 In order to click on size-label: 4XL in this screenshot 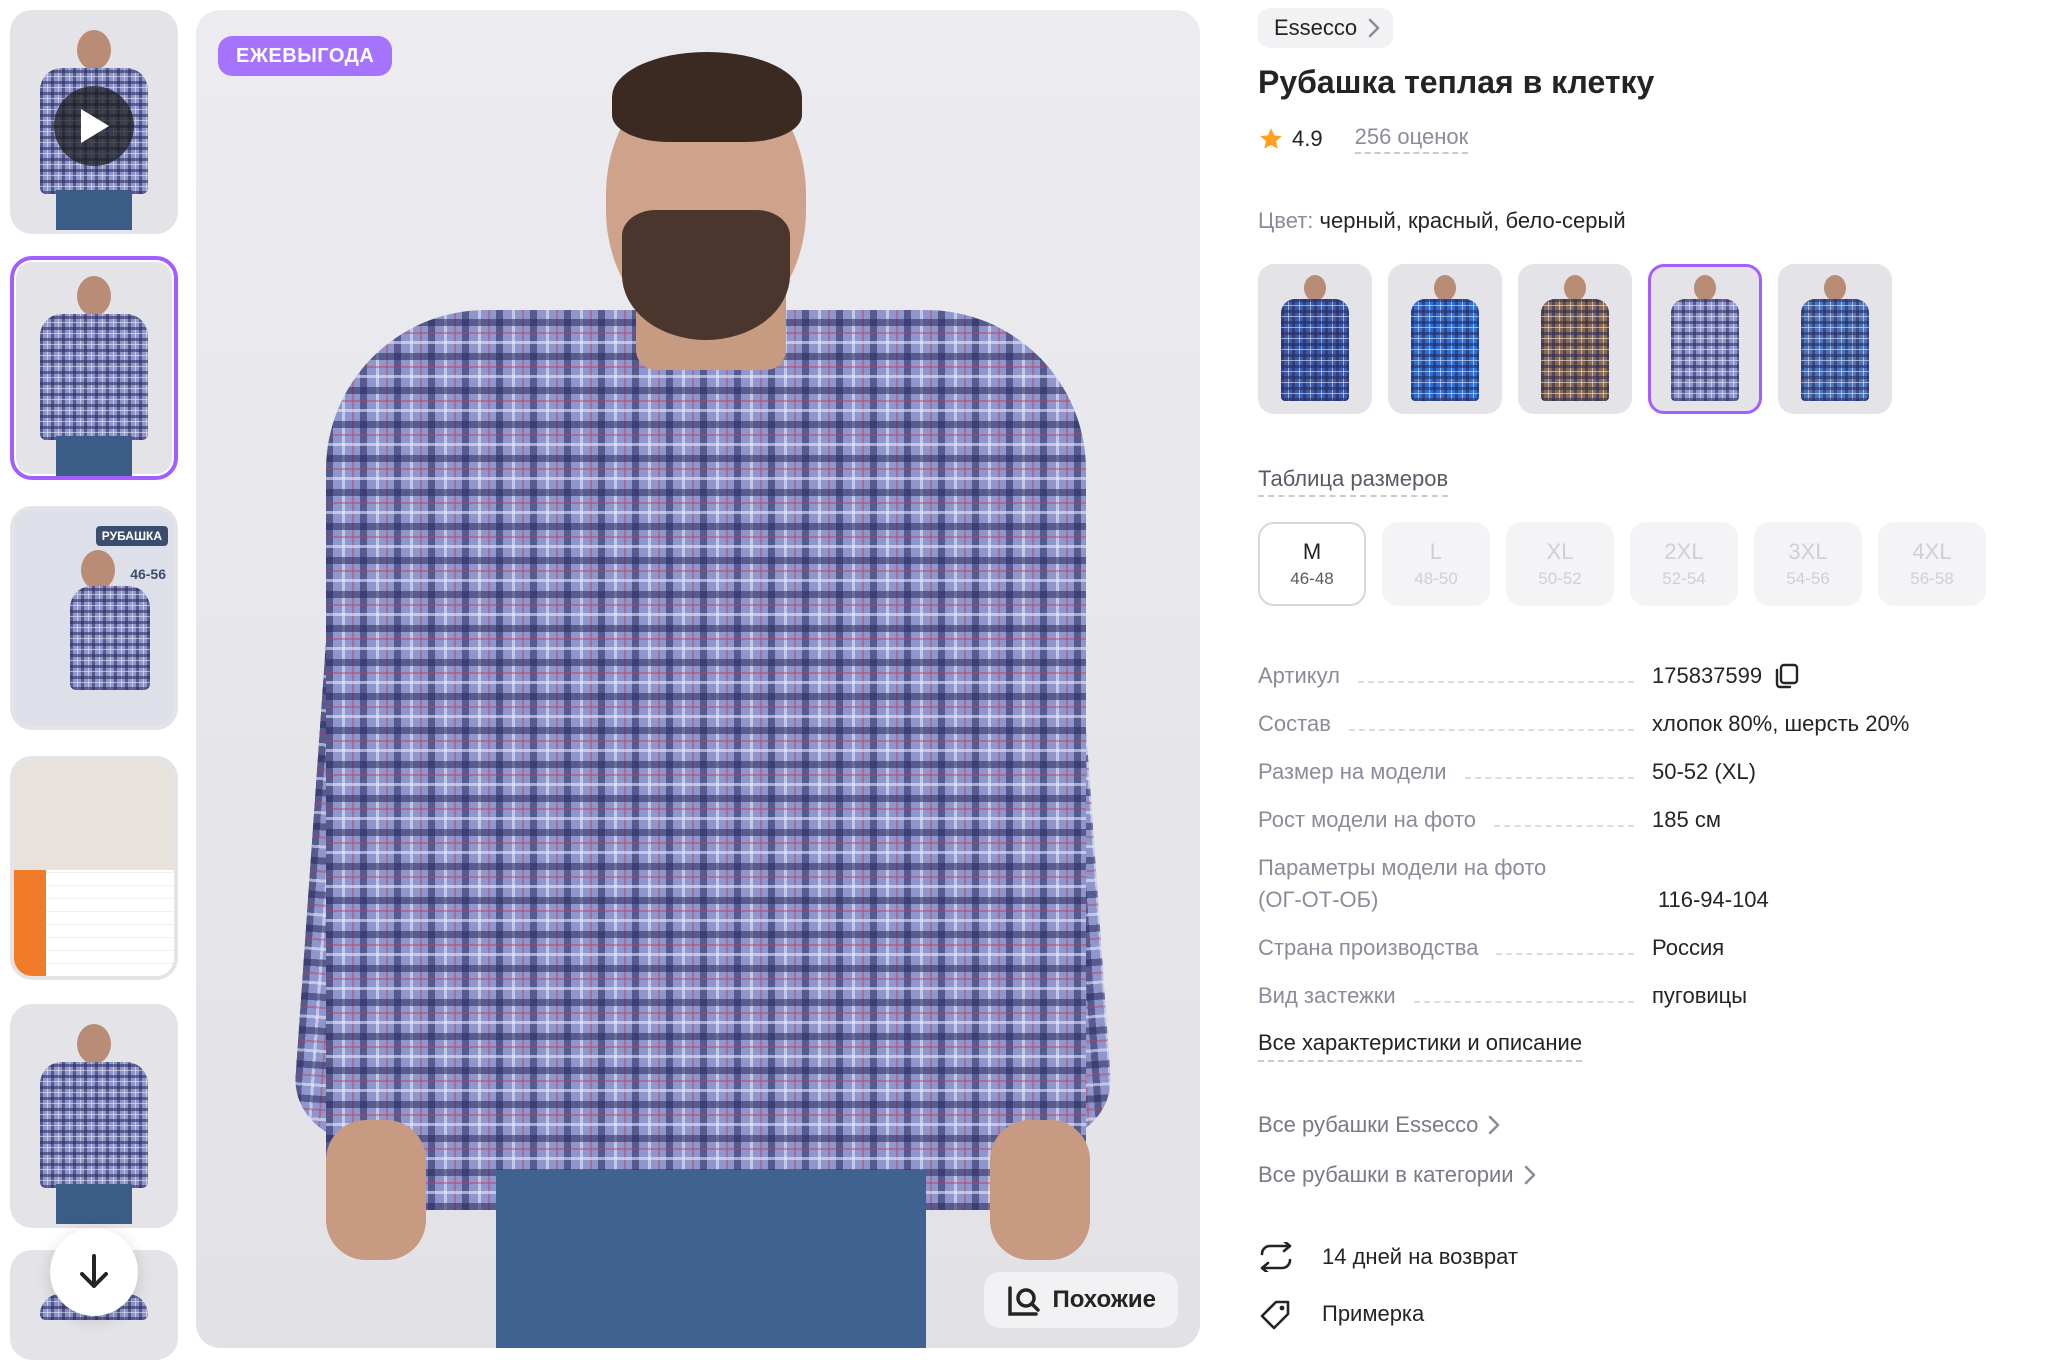, I will do `click(1932, 551)`.